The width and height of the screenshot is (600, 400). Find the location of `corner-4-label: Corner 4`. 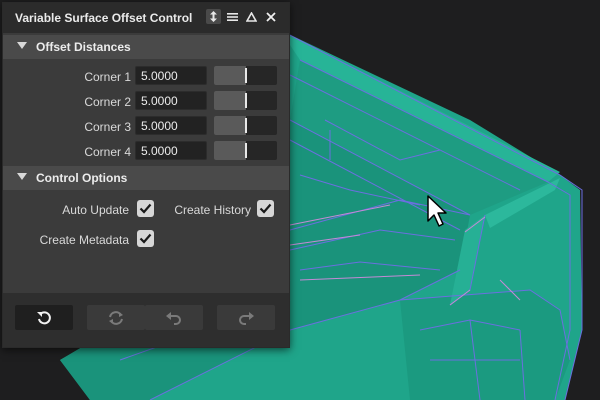

corner-4-label: Corner 4 is located at coordinates (107, 152).